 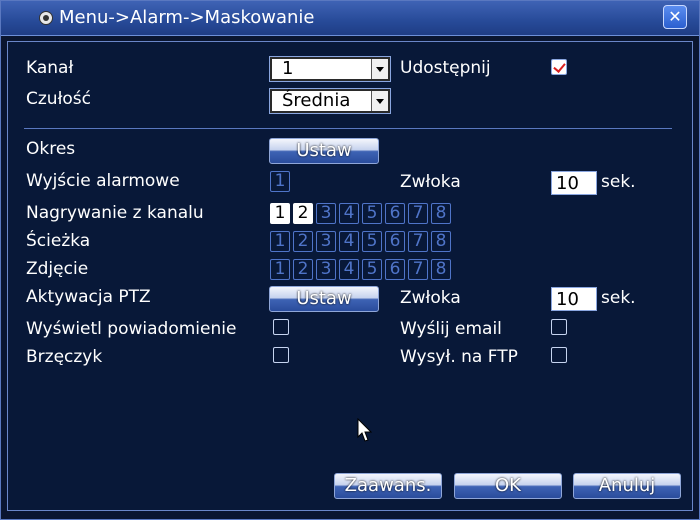 What do you see at coordinates (46, 18) in the screenshot?
I see `eye-icon` at bounding box center [46, 18].